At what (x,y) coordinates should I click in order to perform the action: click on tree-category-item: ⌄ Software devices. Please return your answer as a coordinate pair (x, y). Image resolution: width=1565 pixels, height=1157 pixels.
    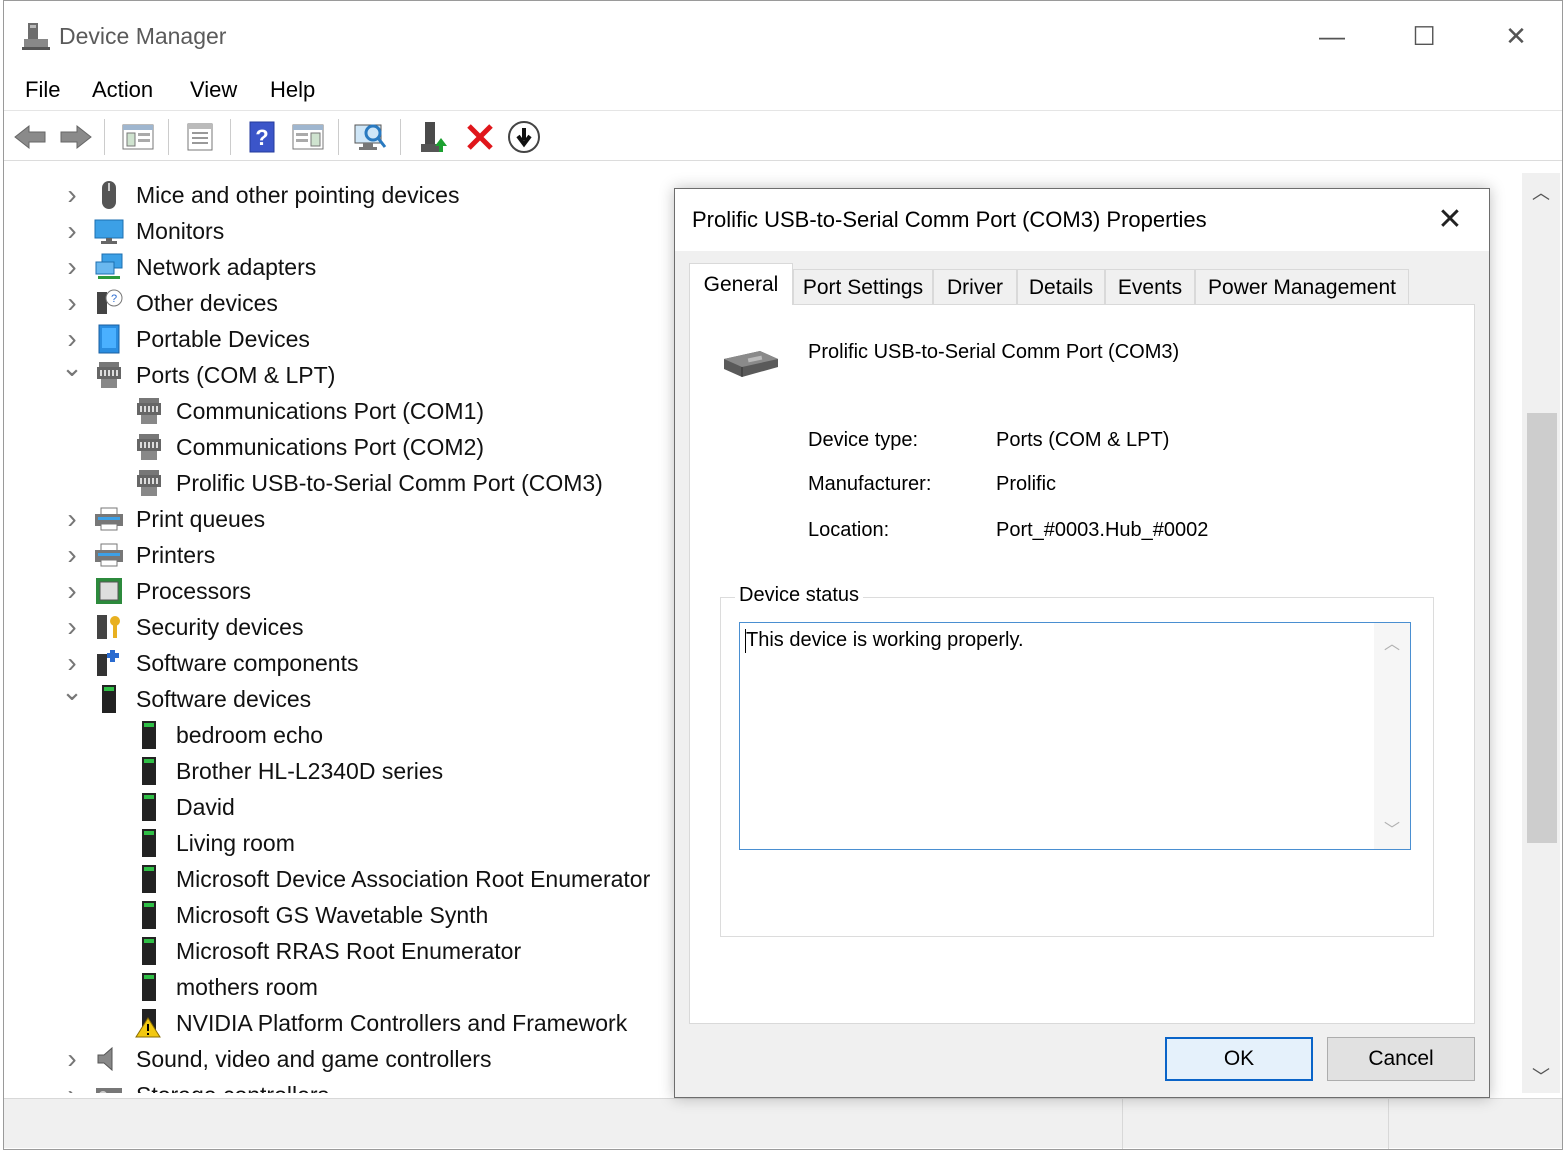
    Looking at the image, I should click on (186, 696).